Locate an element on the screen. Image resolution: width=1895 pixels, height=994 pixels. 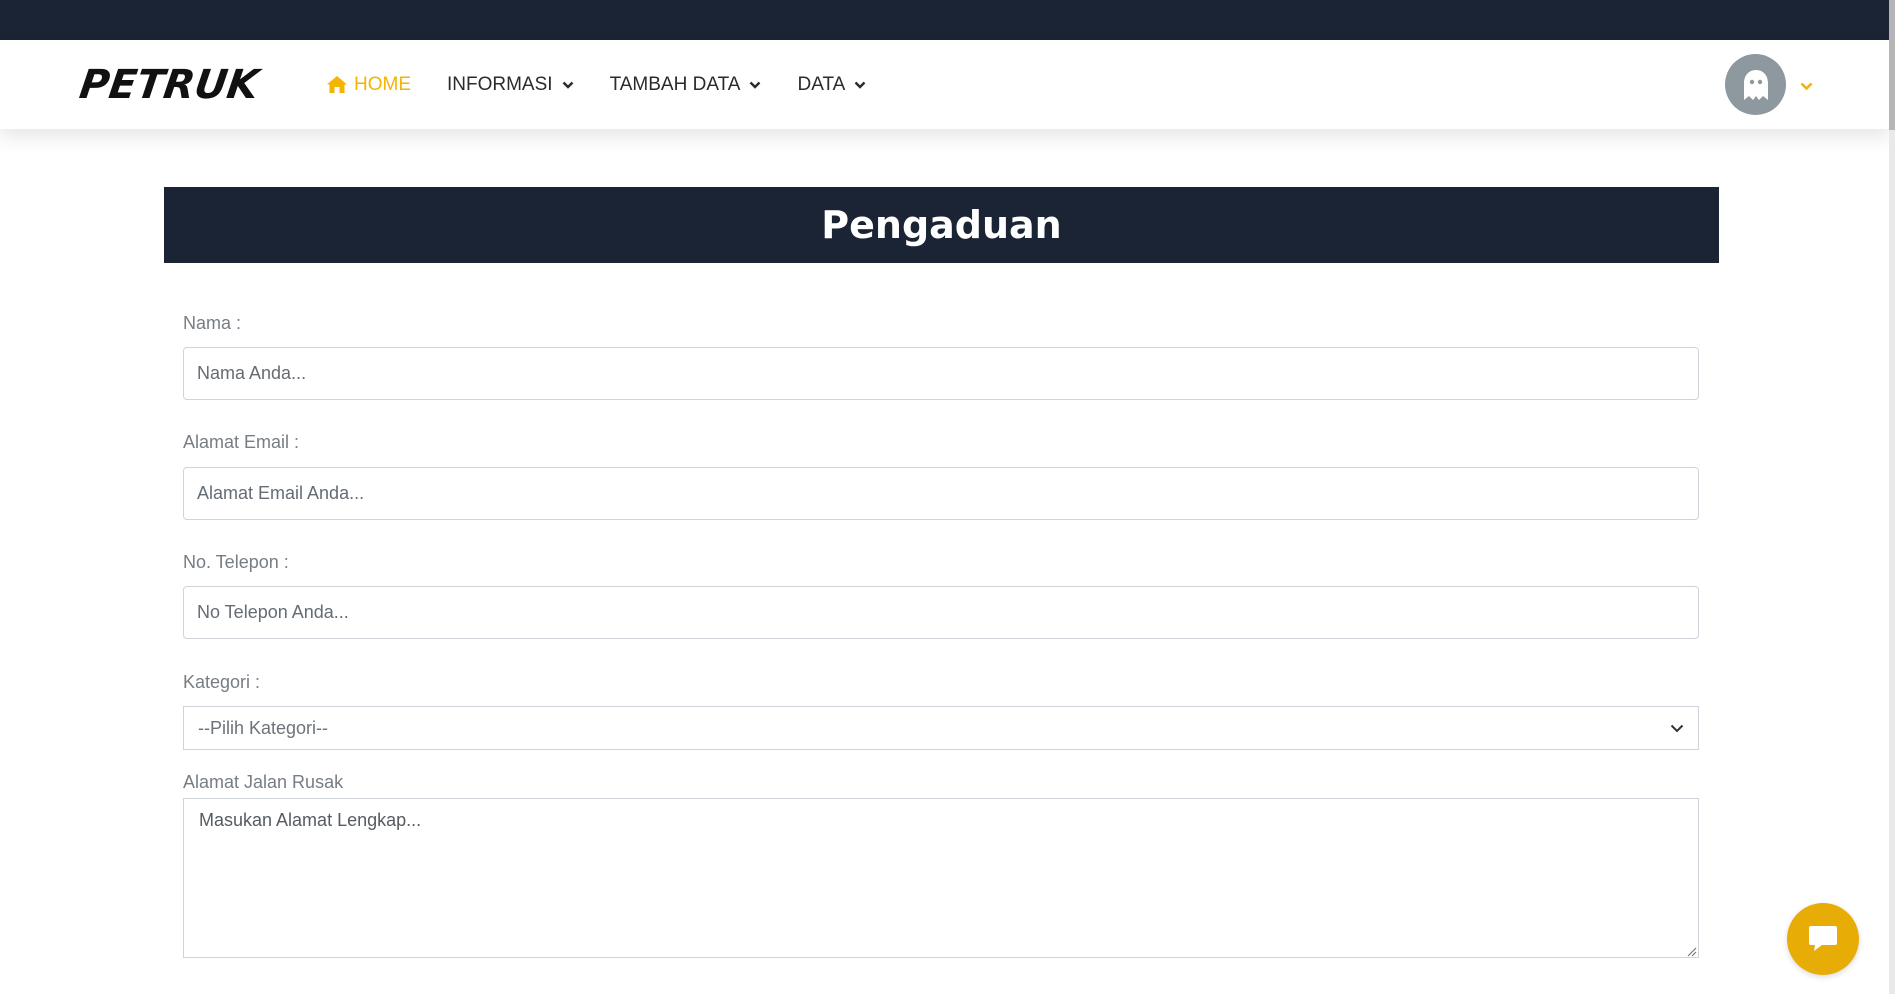
scrollbar is located at coordinates (1892, 497).